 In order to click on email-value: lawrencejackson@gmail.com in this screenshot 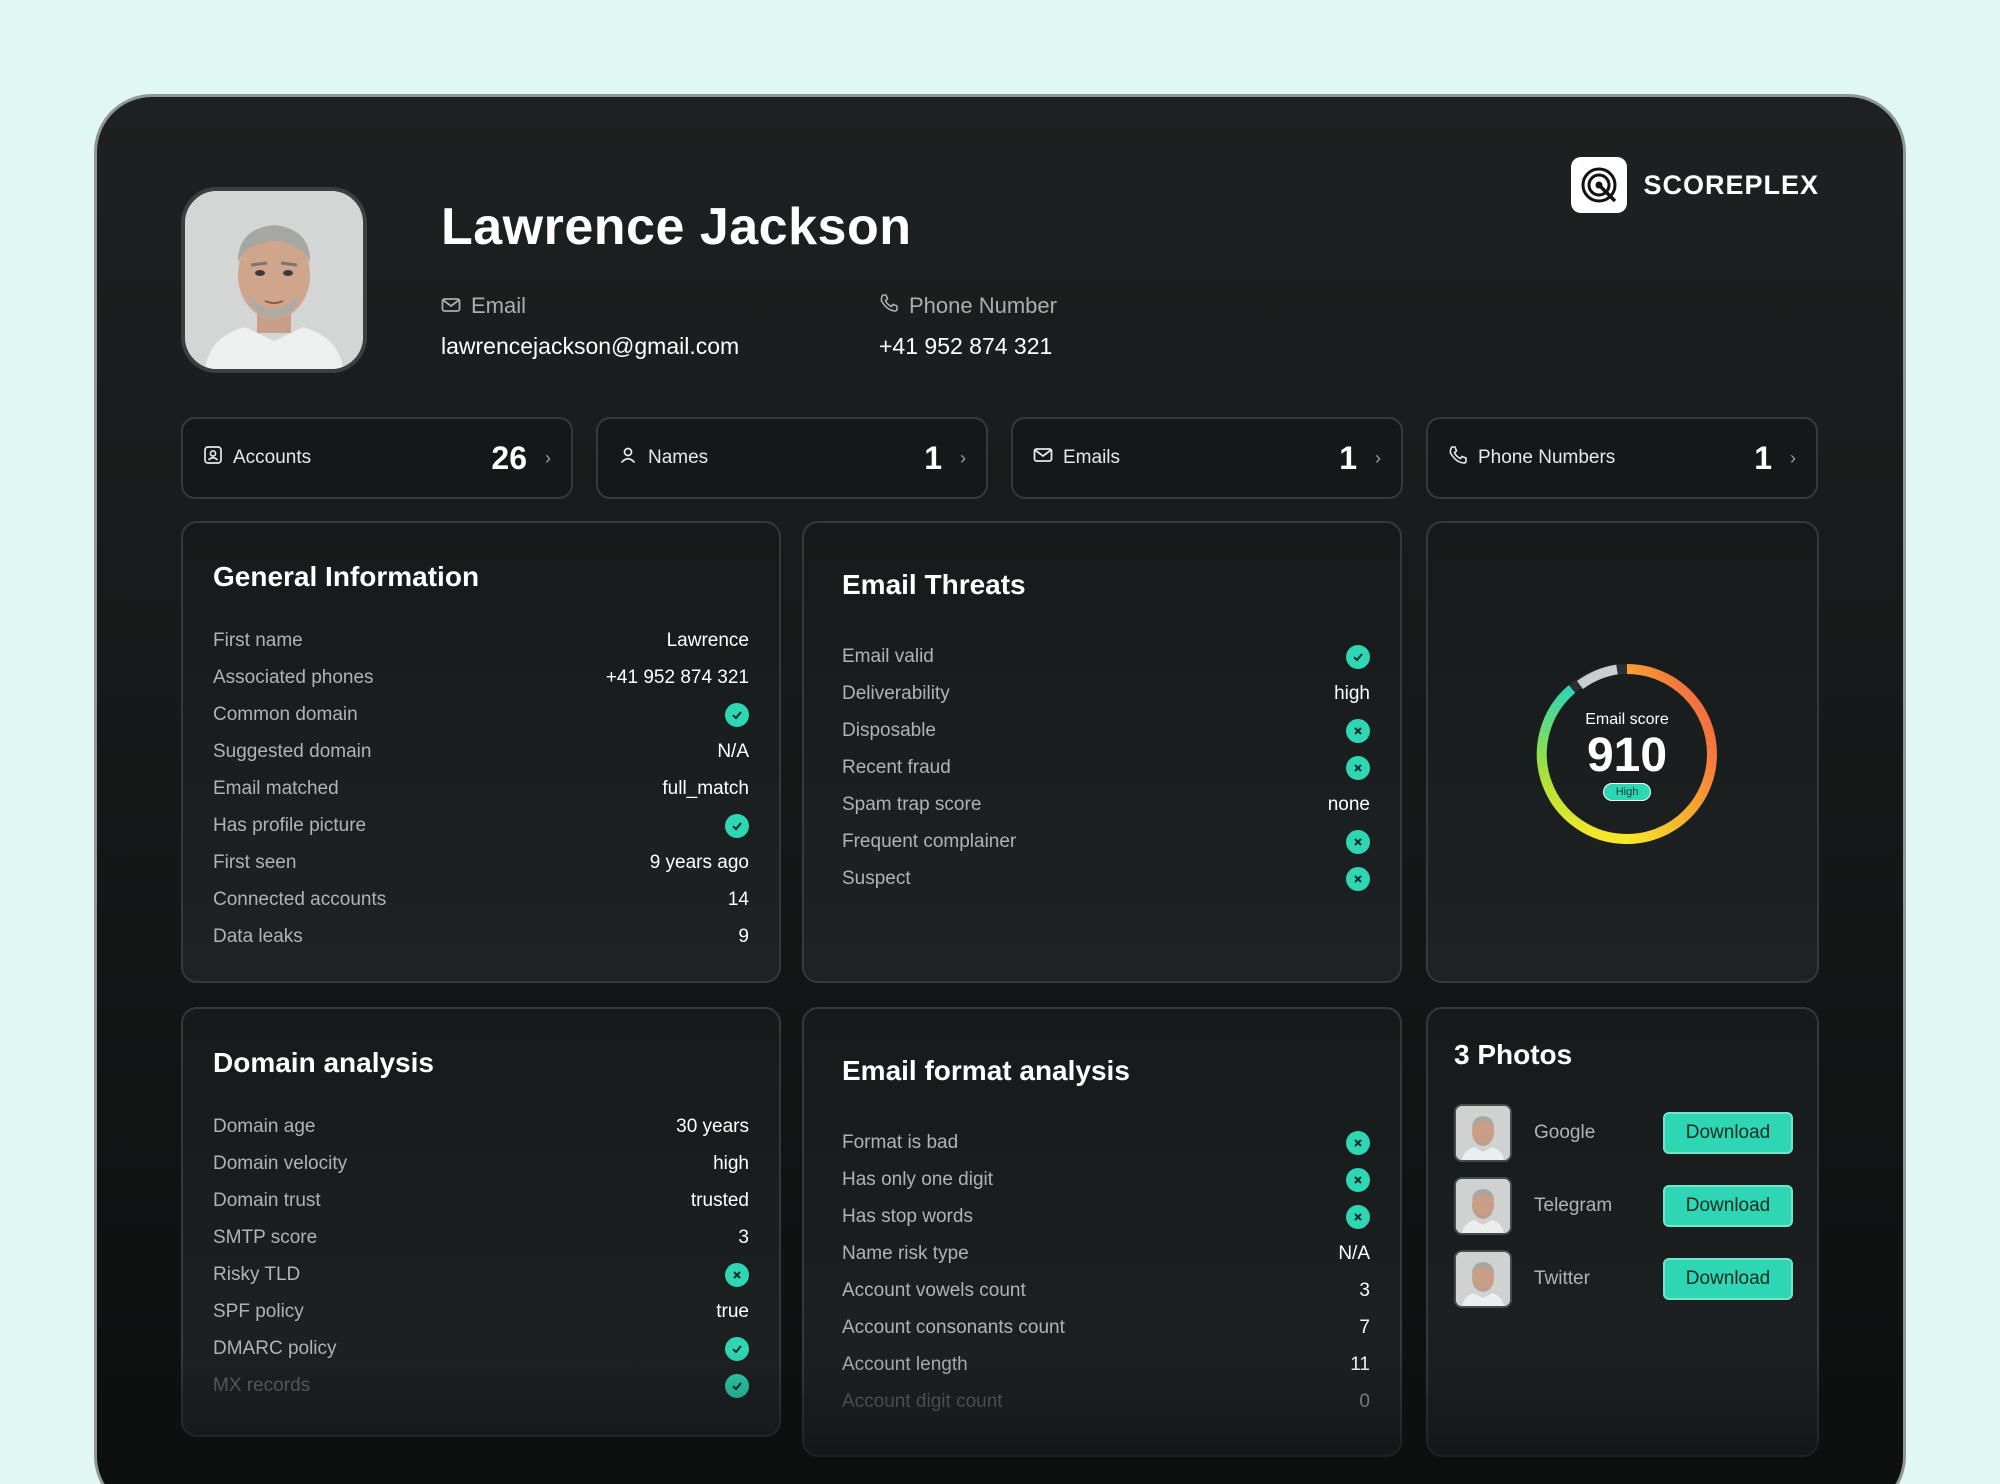, I will do `click(590, 346)`.